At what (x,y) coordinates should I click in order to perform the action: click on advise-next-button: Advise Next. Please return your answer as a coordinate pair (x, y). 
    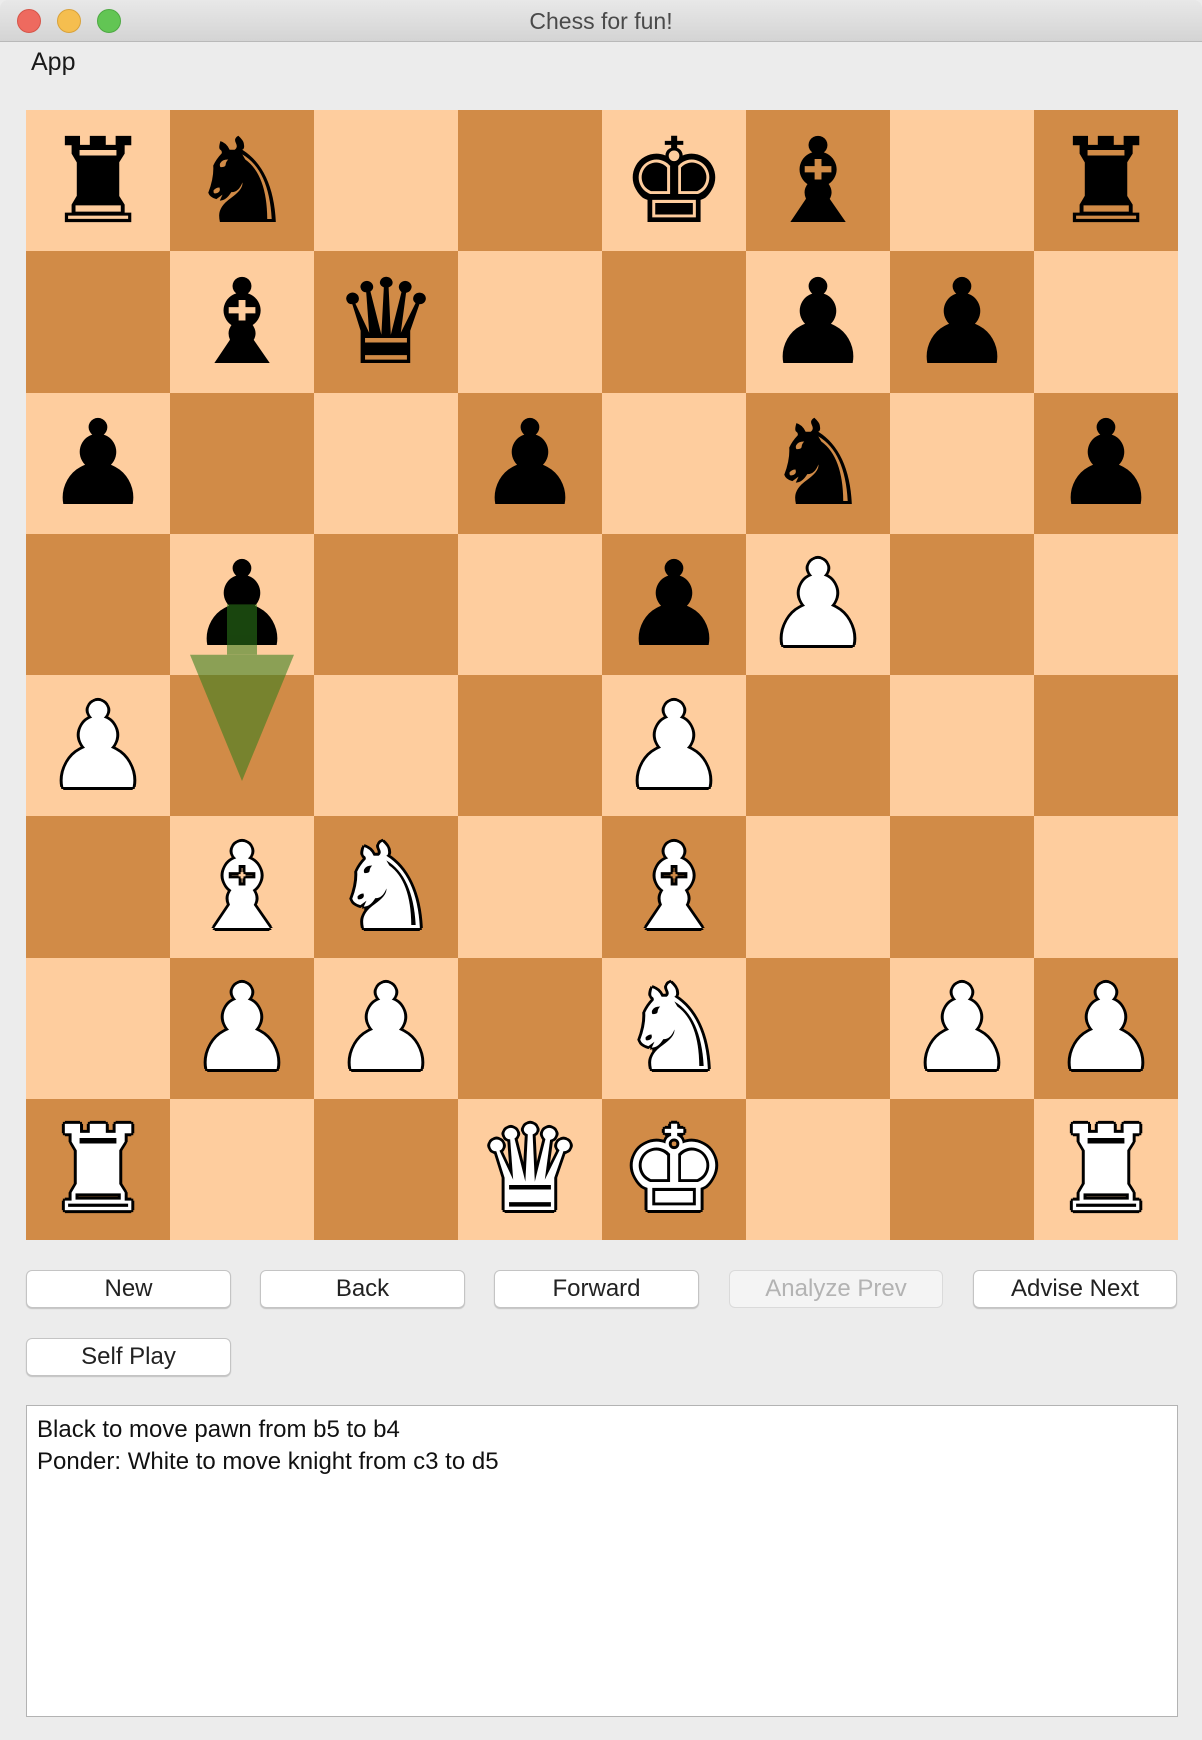
    Looking at the image, I should click on (1075, 1289).